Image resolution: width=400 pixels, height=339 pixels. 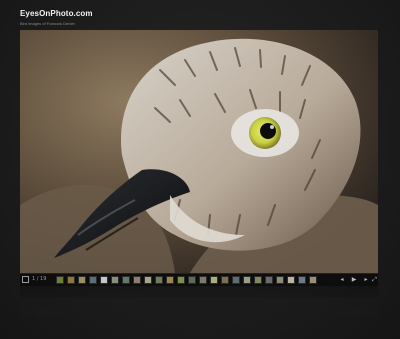 I want to click on fullscreen-icon: ⤢, so click(x=374, y=280).